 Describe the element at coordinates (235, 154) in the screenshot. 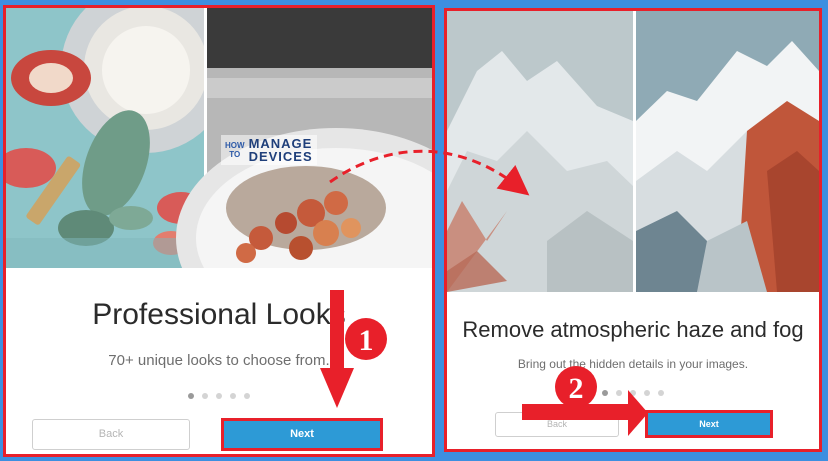

I see `watermark-to: TO` at that location.